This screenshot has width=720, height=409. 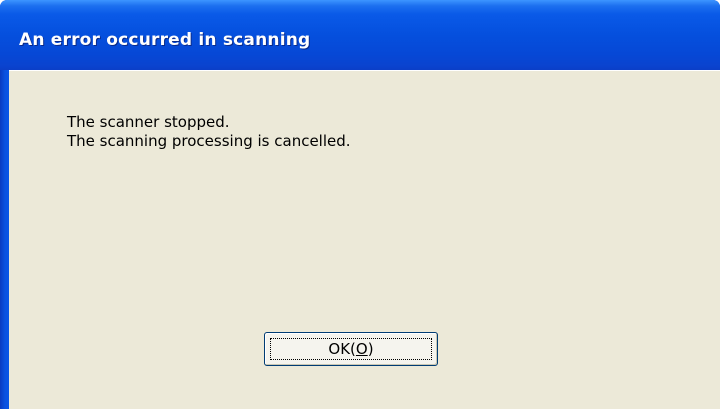 What do you see at coordinates (342, 349) in the screenshot?
I see `ok-label-prefix: OK(` at bounding box center [342, 349].